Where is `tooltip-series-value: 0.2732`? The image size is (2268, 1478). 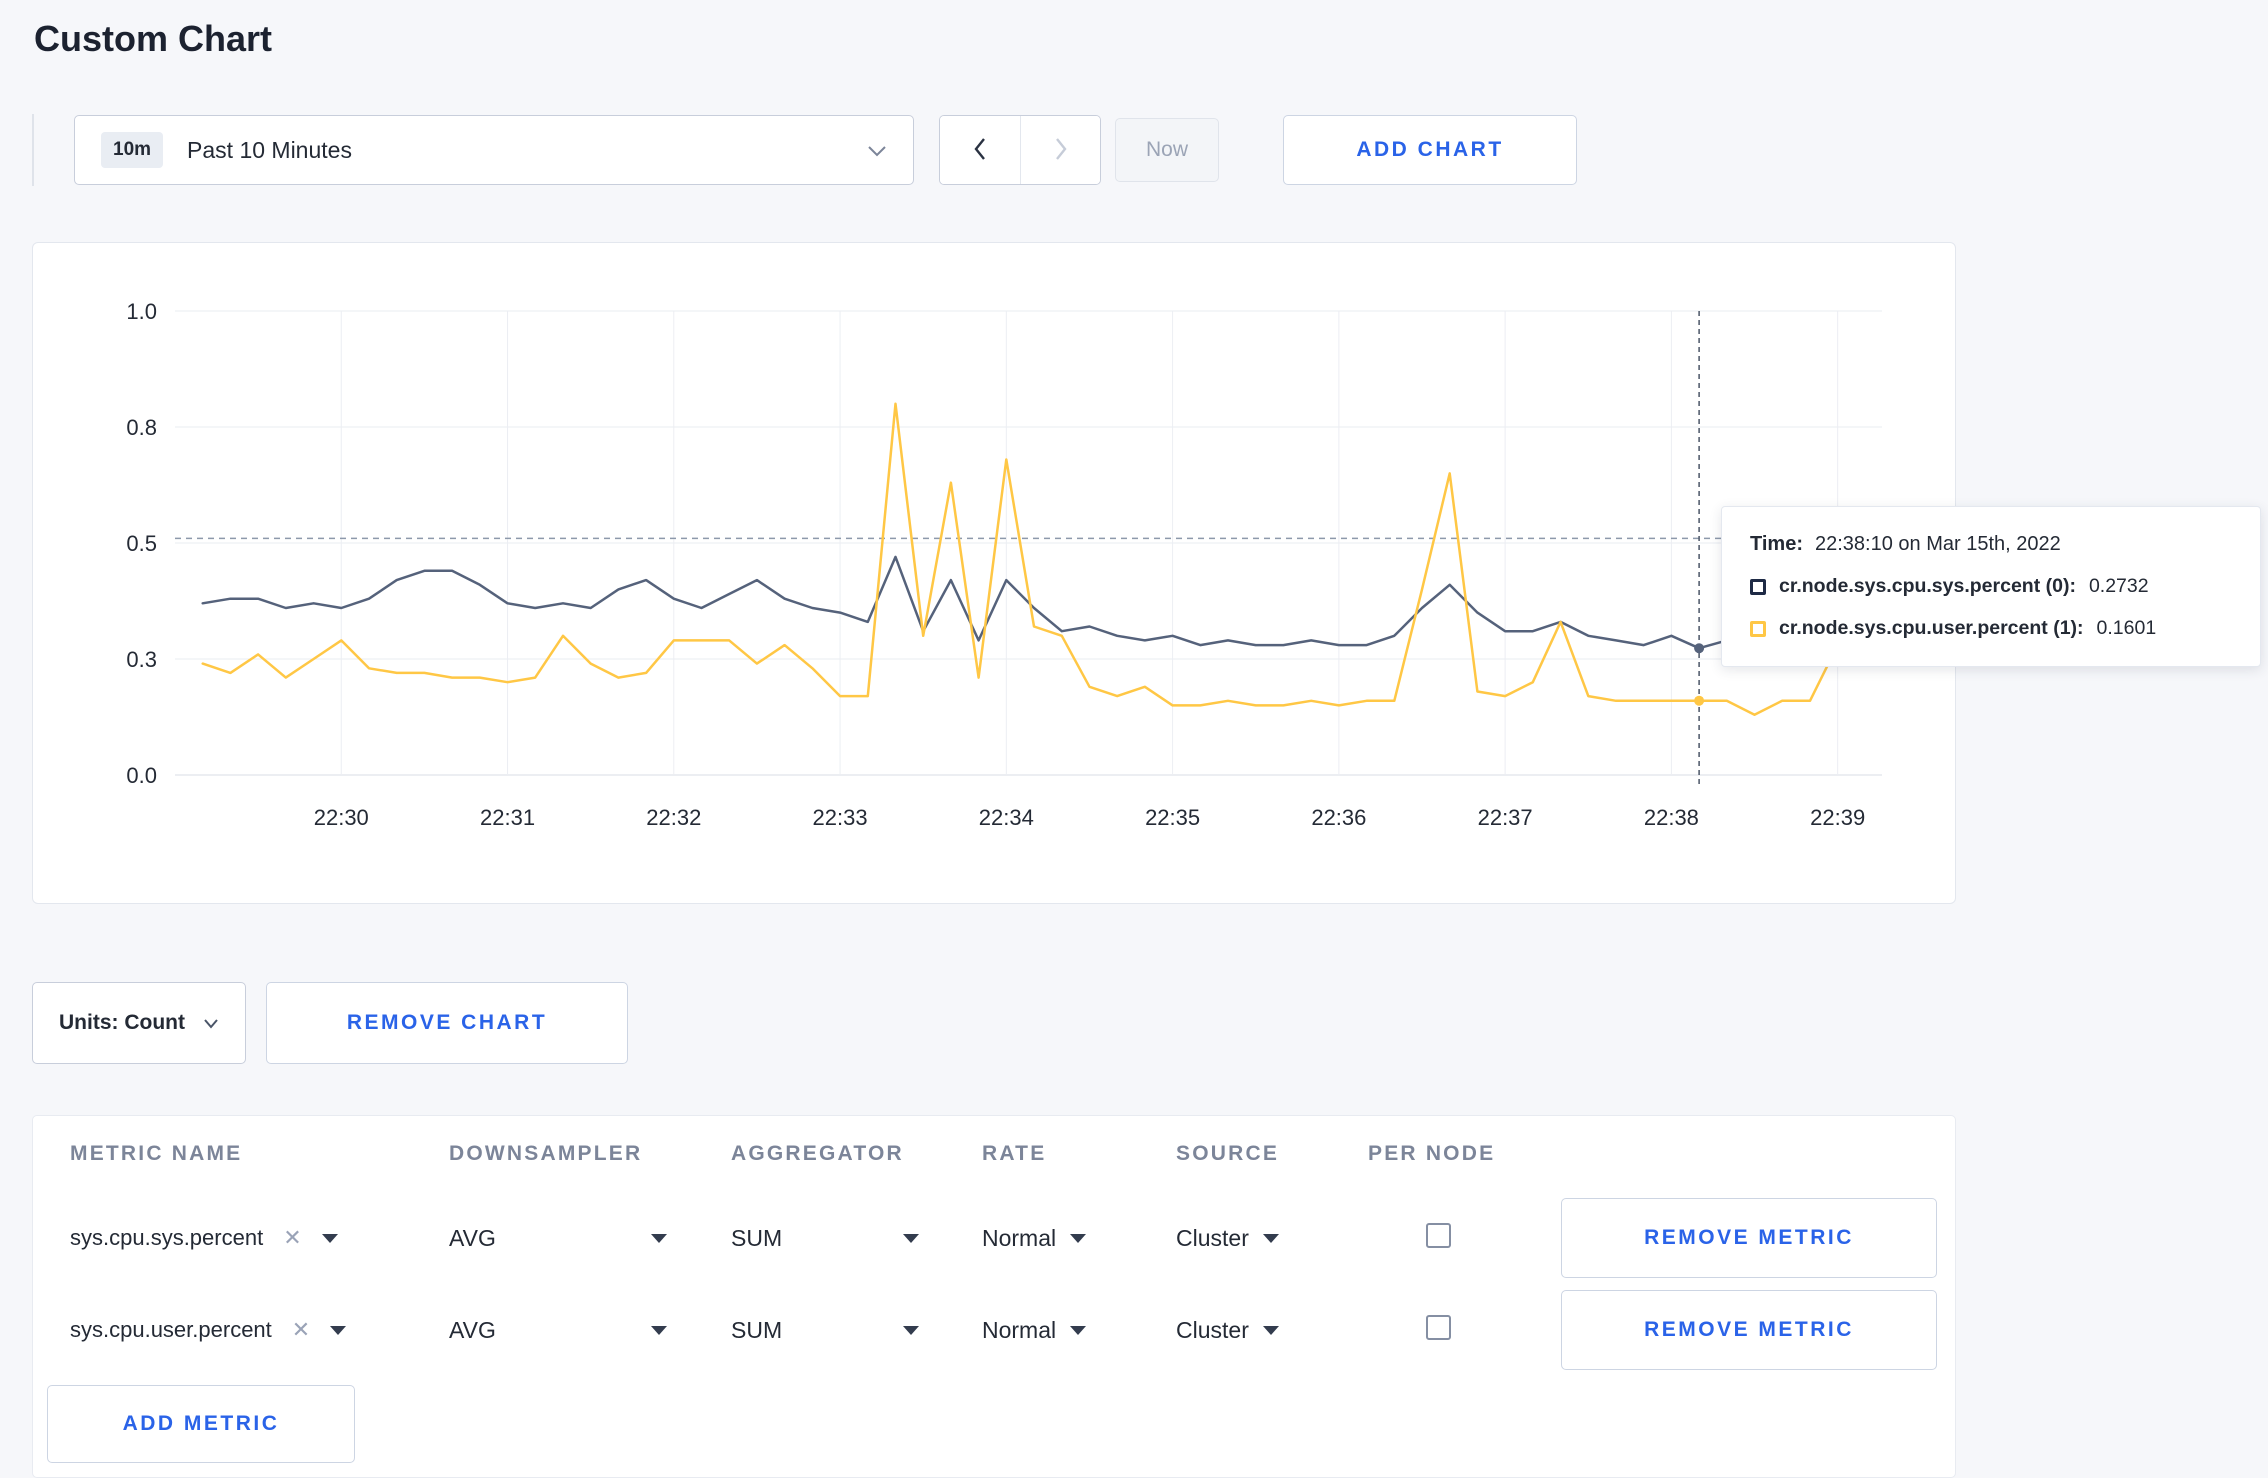 tooltip-series-value: 0.2732 is located at coordinates (2118, 586).